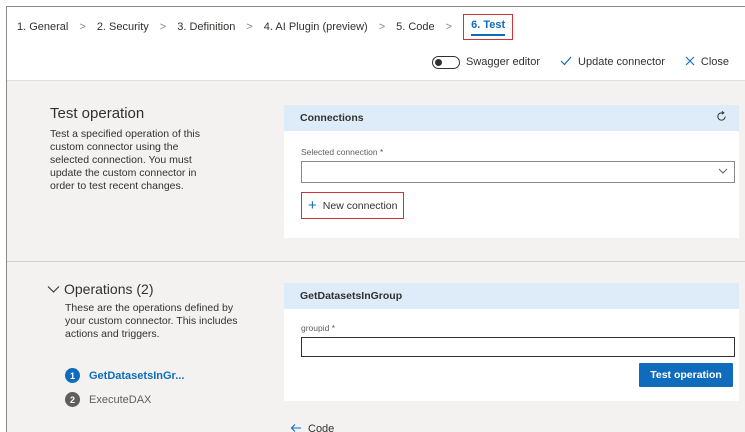 This screenshot has height=432, width=745. I want to click on connections-card-header: Connections, so click(511, 118).